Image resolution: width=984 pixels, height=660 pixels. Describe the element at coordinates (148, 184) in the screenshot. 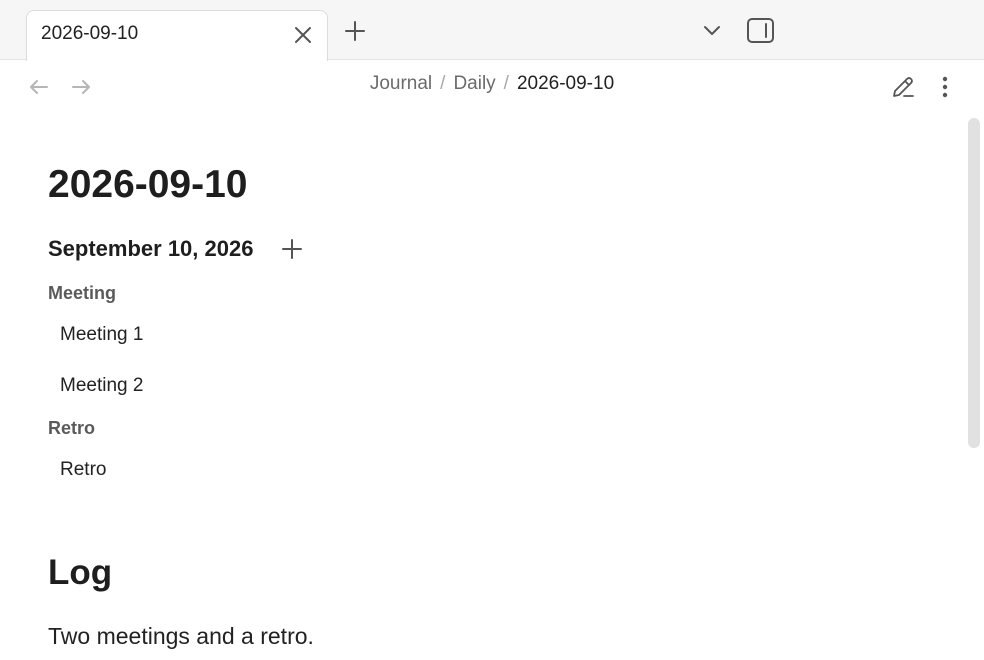

I see `page-title: 2026-09-10` at that location.